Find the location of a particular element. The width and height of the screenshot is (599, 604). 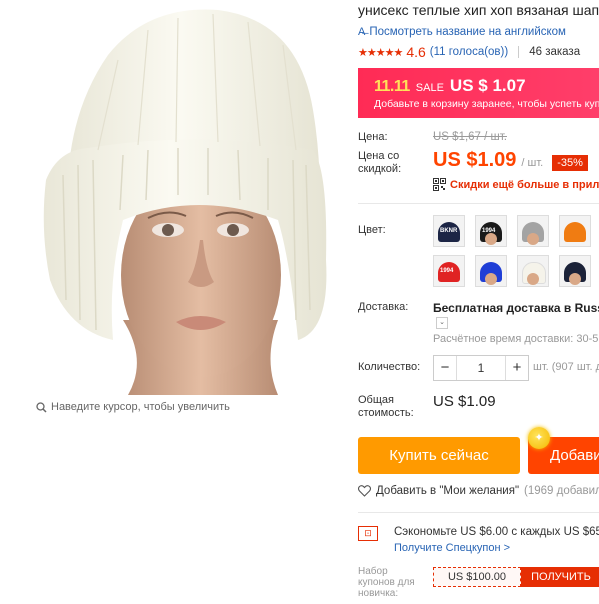

chevron-down-icon: ⌄ is located at coordinates (442, 323).